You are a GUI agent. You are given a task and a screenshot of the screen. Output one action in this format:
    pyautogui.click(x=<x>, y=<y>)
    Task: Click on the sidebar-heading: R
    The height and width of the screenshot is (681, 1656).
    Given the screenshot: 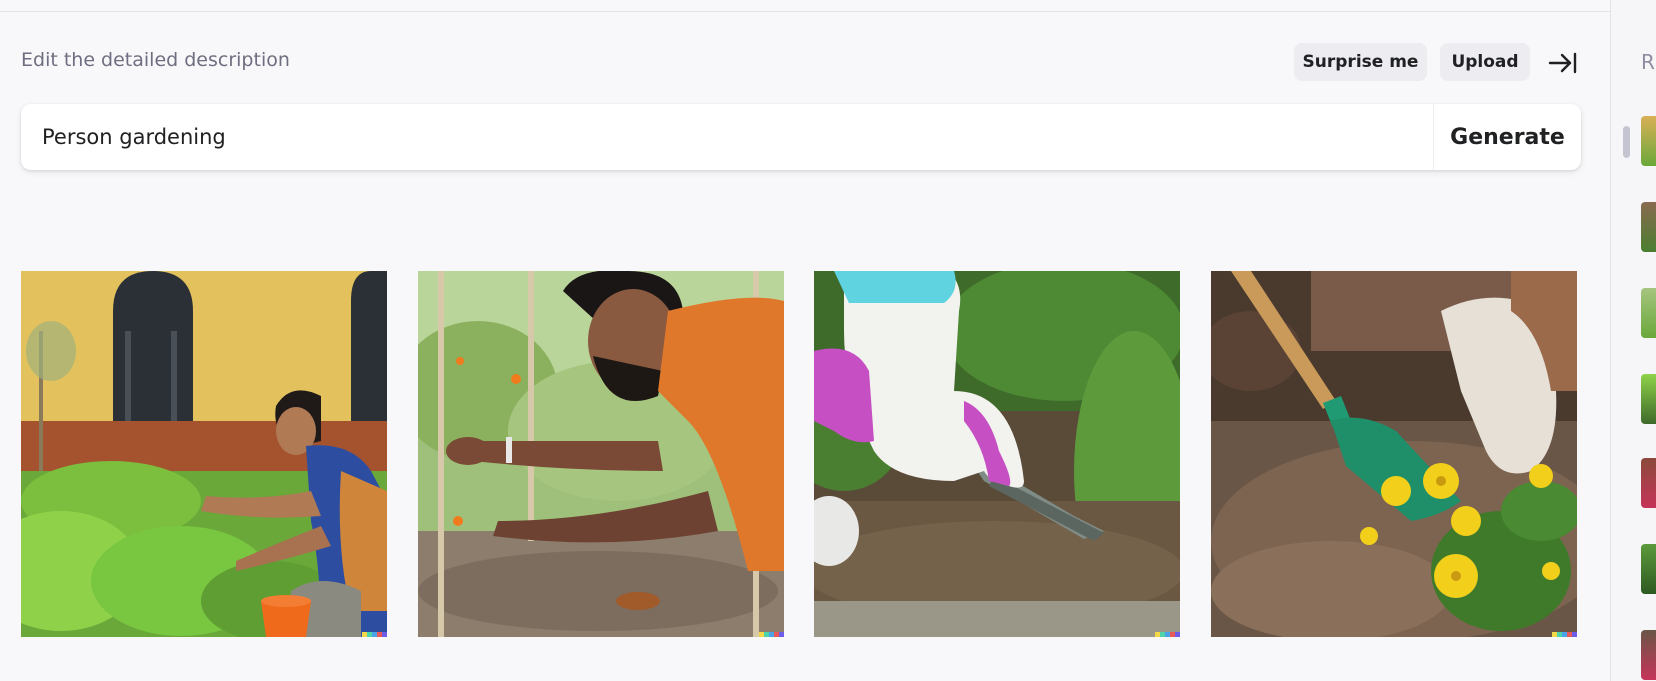 What is the action you would take?
    pyautogui.click(x=1648, y=62)
    